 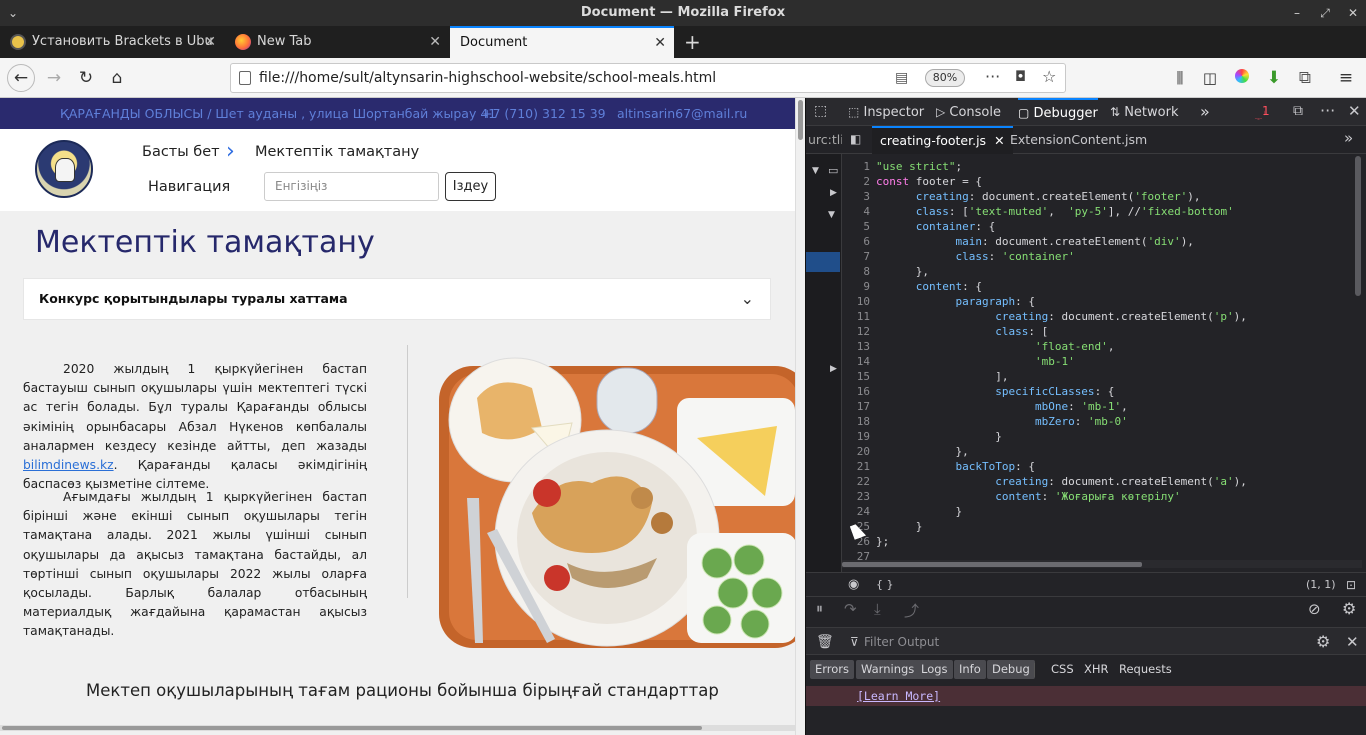 I want to click on tree-expand-icon: ▼, so click(x=815, y=171).